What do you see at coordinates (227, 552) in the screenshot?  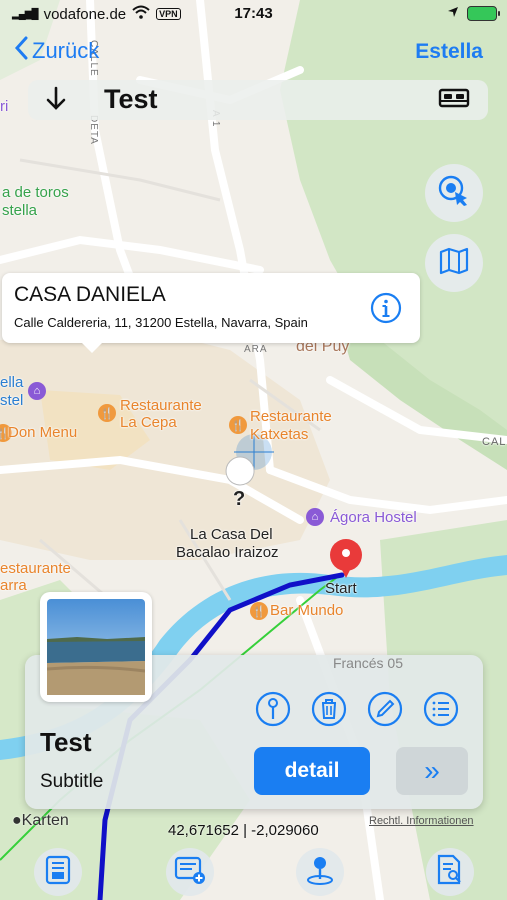 I see `map-label-bacalao-2: Bacalao Iraizoz` at bounding box center [227, 552].